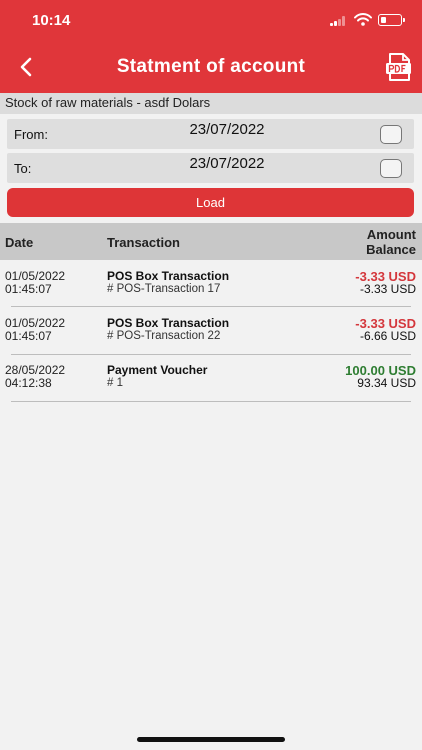 The width and height of the screenshot is (422, 750). What do you see at coordinates (387, 336) in the screenshot?
I see `running-balance: -6.66 USD` at bounding box center [387, 336].